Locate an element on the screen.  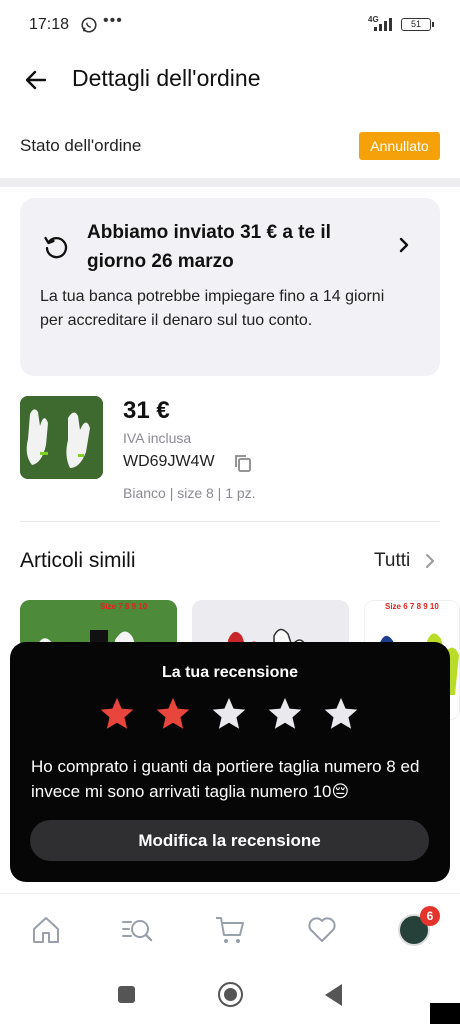
whatsapp-icon is located at coordinates (89, 25).